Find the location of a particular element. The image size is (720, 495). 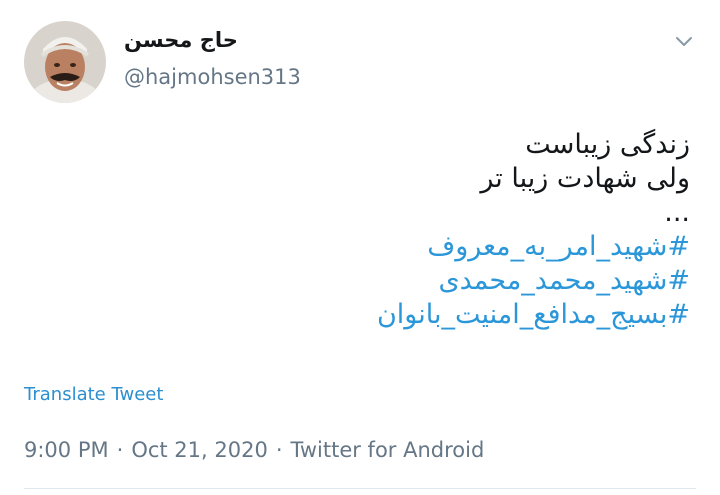

divider is located at coordinates (360, 488).